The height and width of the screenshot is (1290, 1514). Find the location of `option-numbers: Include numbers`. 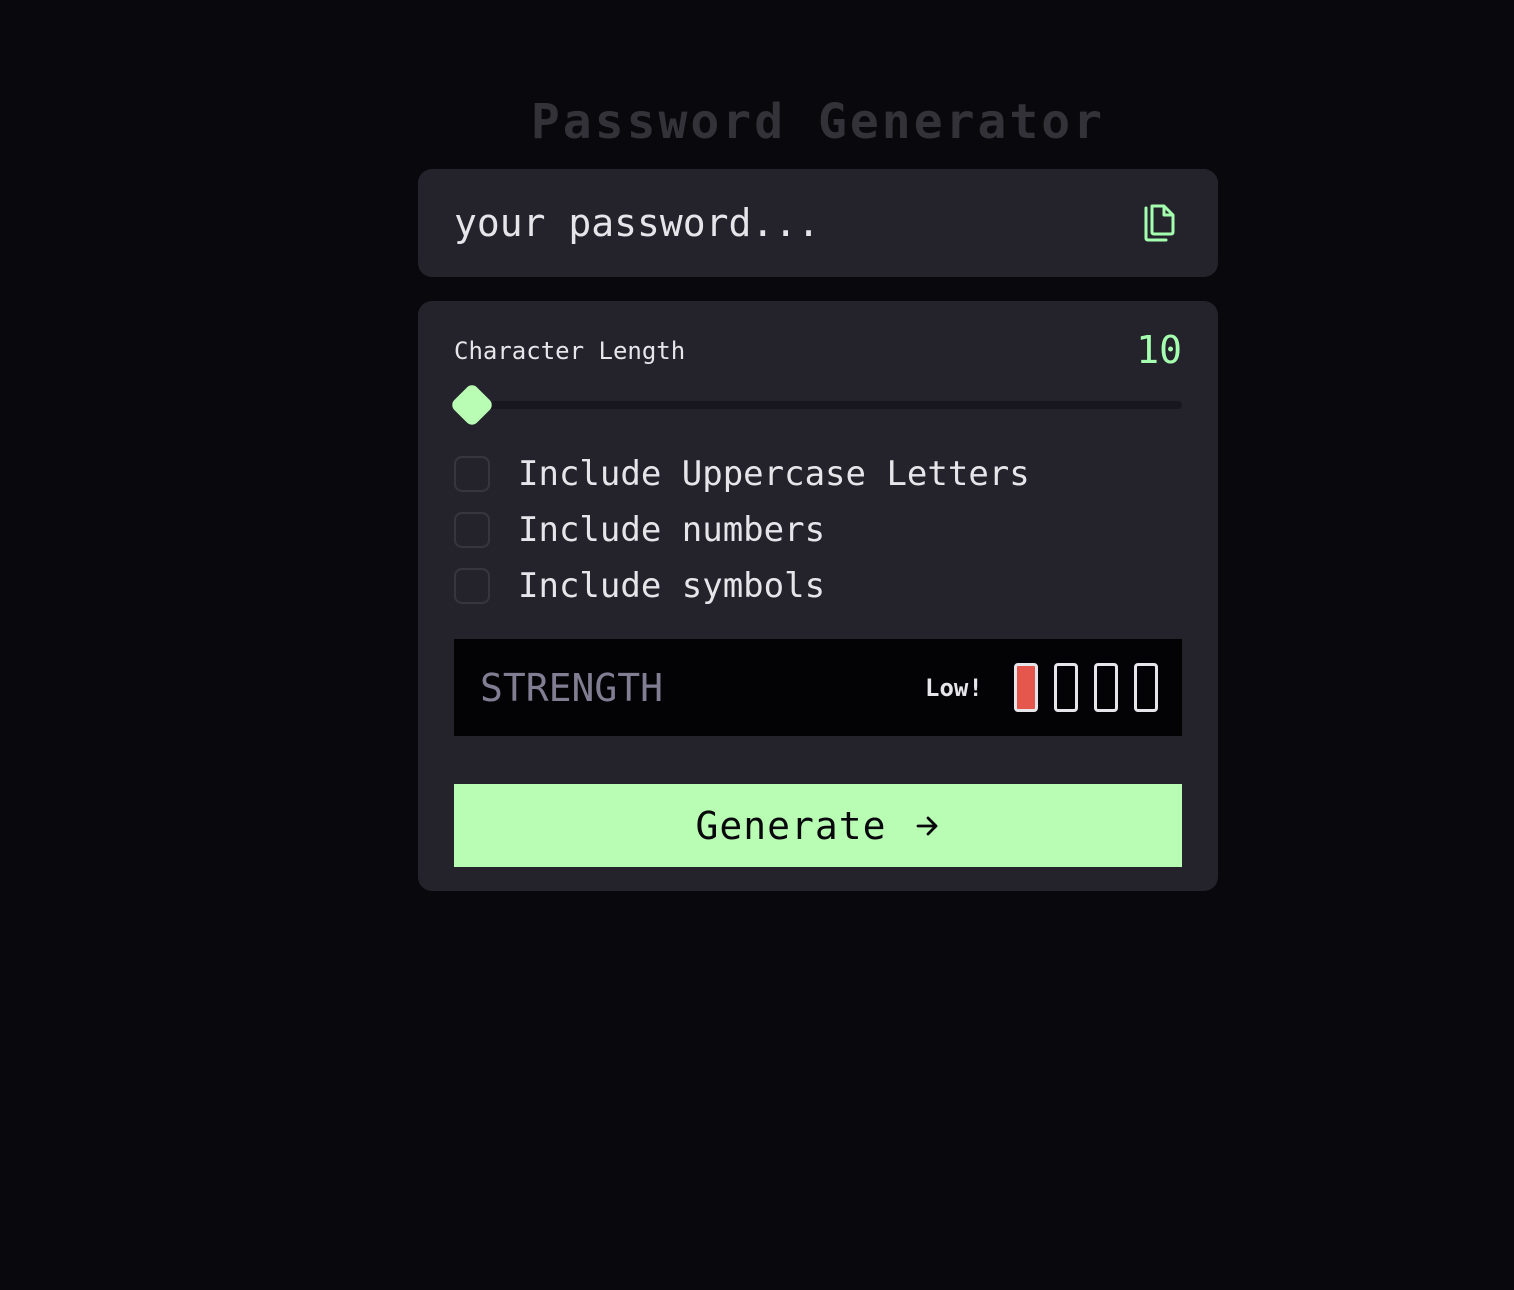

option-numbers: Include numbers is located at coordinates (639, 530).